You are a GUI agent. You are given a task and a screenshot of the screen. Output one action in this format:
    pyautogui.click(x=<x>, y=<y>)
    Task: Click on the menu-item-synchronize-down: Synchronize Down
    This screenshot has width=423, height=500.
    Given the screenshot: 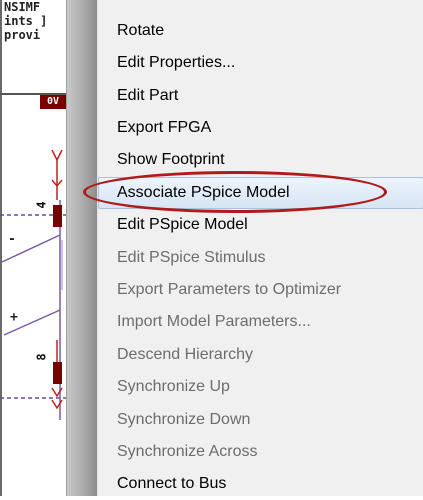 What is the action you would take?
    pyautogui.click(x=260, y=420)
    